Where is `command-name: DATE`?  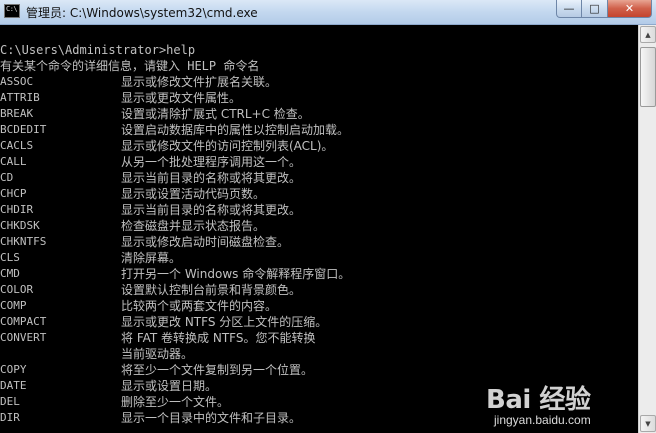 command-name: DATE is located at coordinates (13, 385).